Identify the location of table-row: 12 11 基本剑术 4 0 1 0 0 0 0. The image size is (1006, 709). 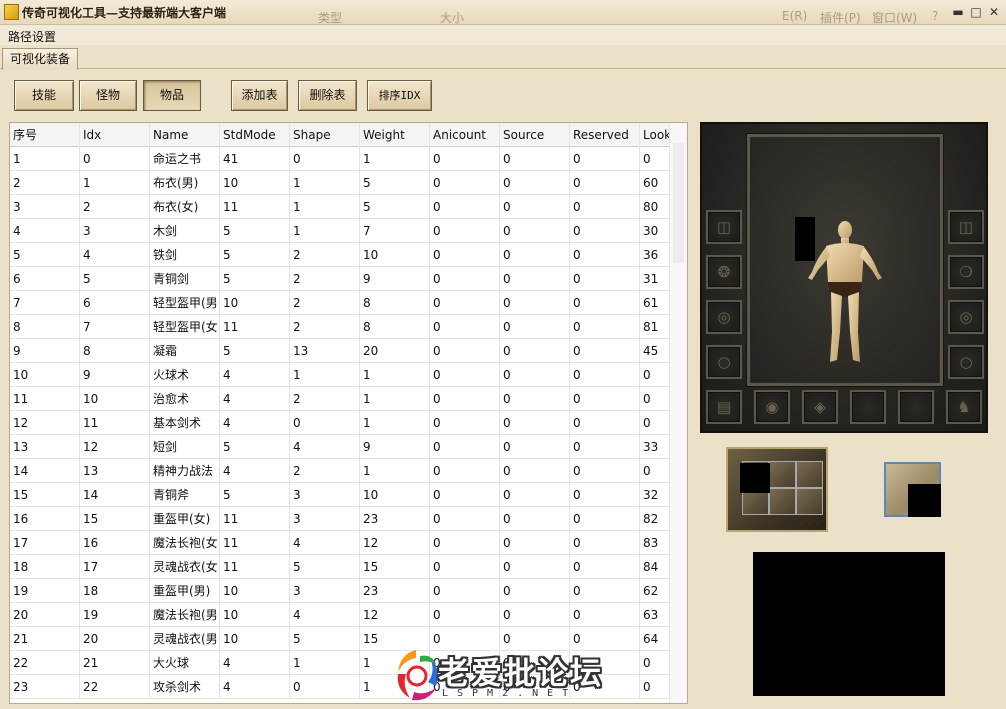
(345, 423).